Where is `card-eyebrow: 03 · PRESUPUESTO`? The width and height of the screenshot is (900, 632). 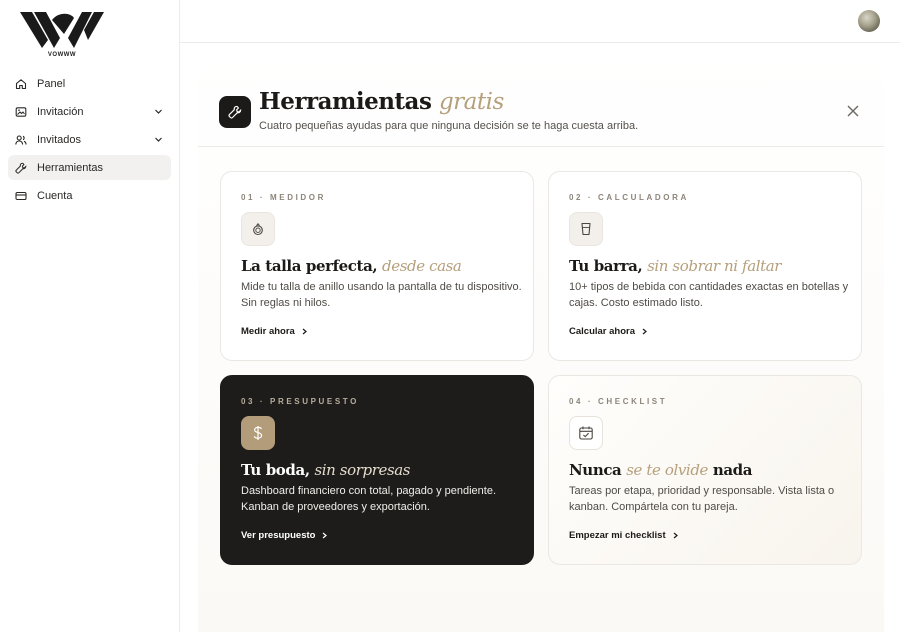 card-eyebrow: 03 · PRESUPUESTO is located at coordinates (300, 401).